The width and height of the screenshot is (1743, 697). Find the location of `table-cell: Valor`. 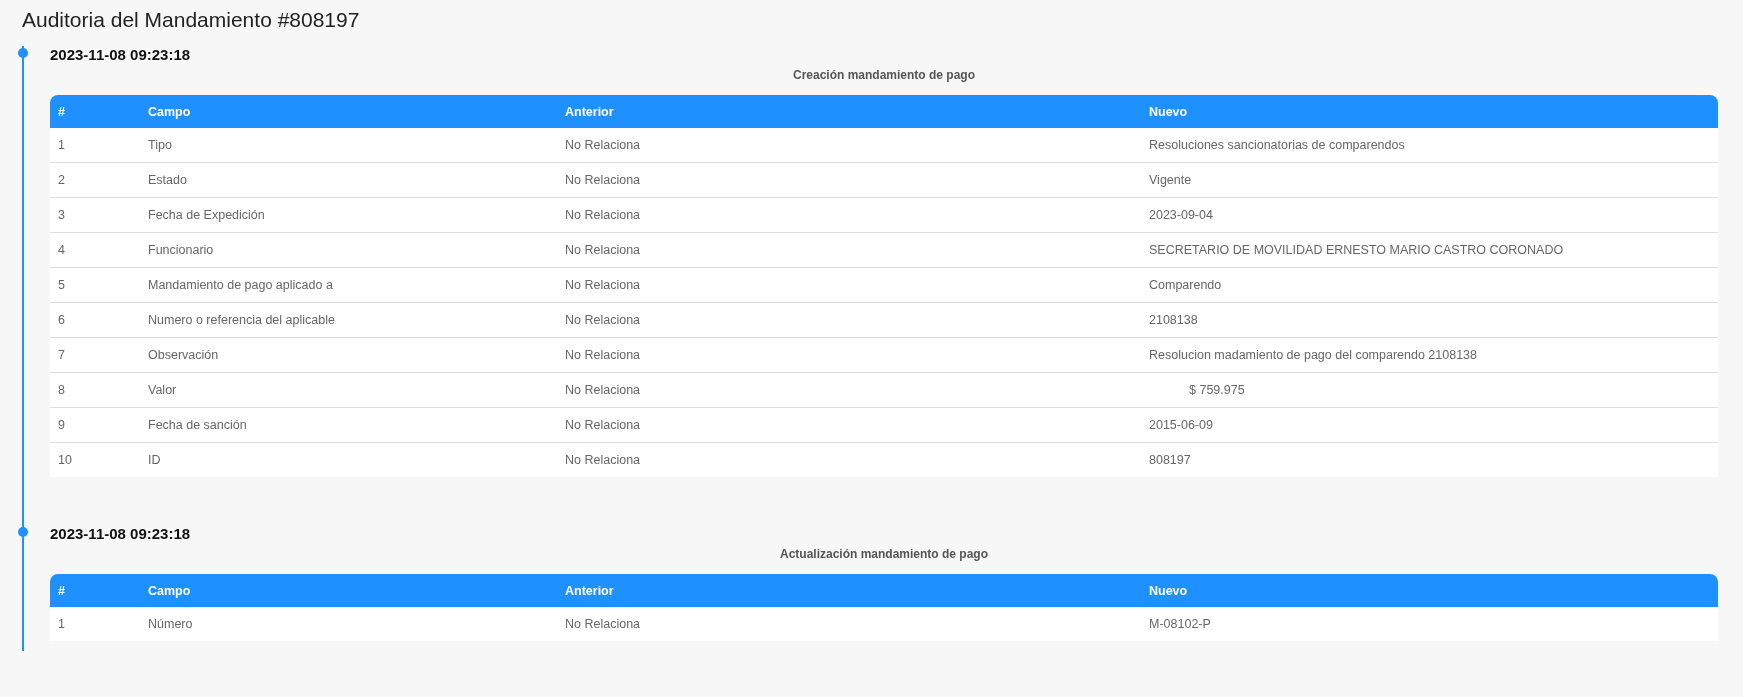

table-cell: Valor is located at coordinates (348, 390).